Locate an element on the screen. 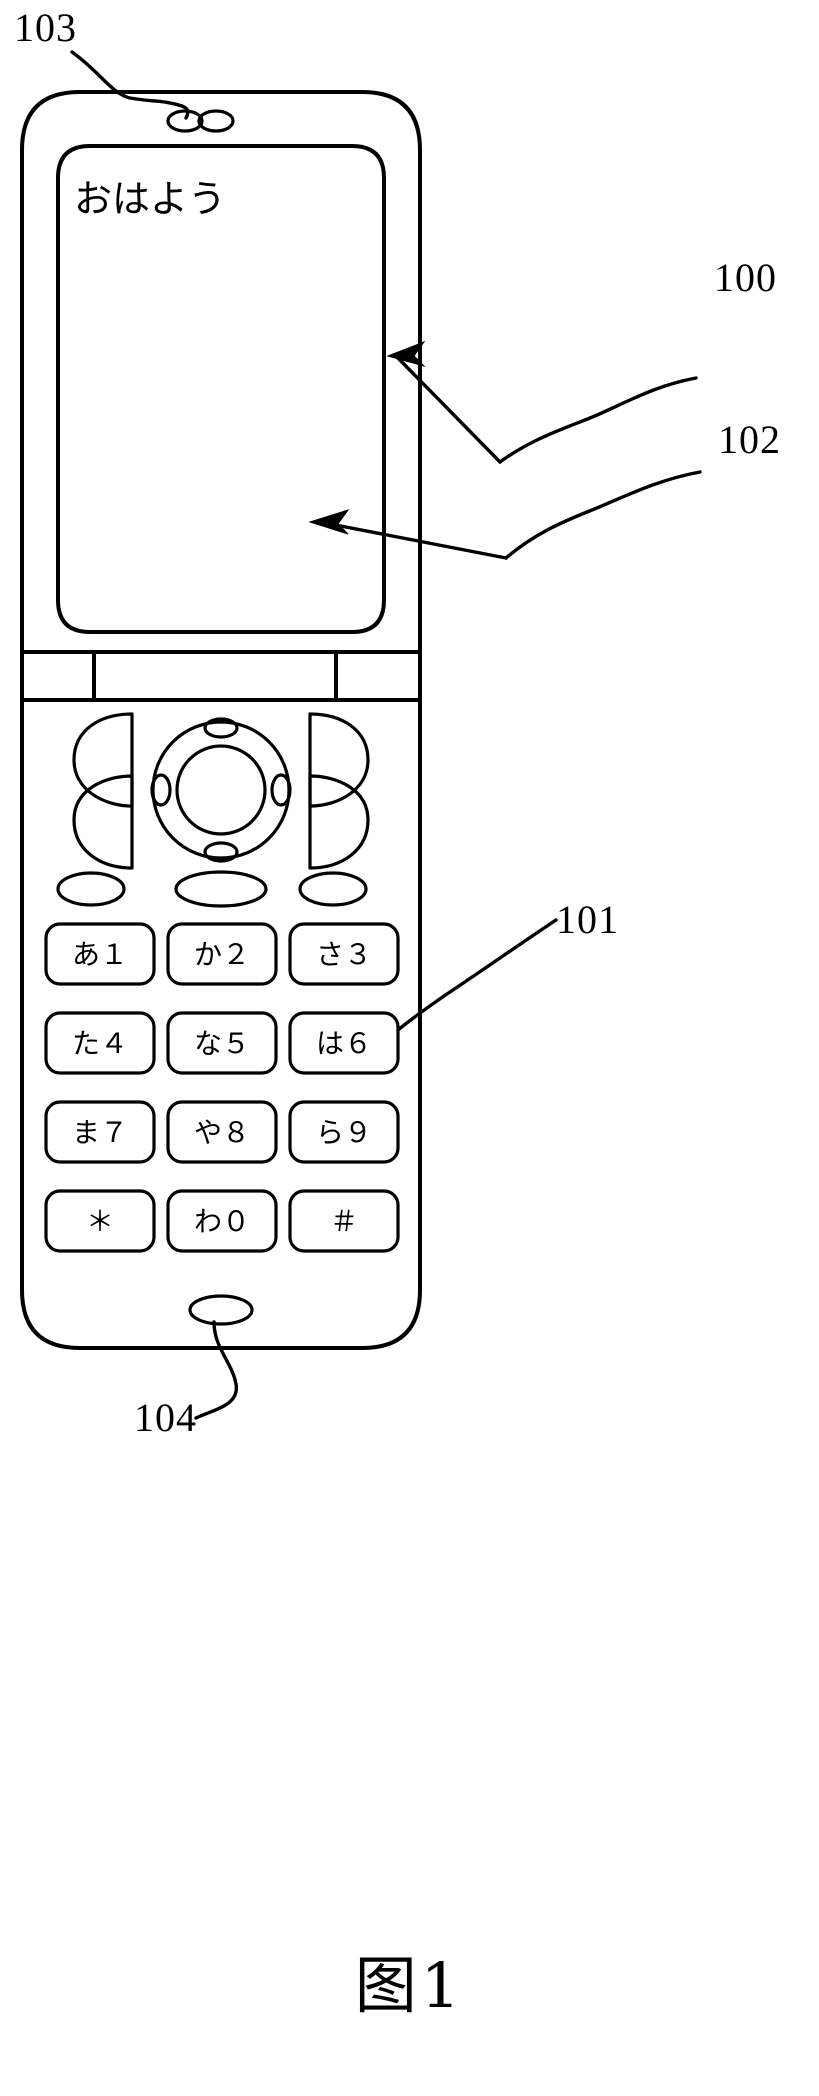  reference-numeral-103: 103 is located at coordinates (45, 27).